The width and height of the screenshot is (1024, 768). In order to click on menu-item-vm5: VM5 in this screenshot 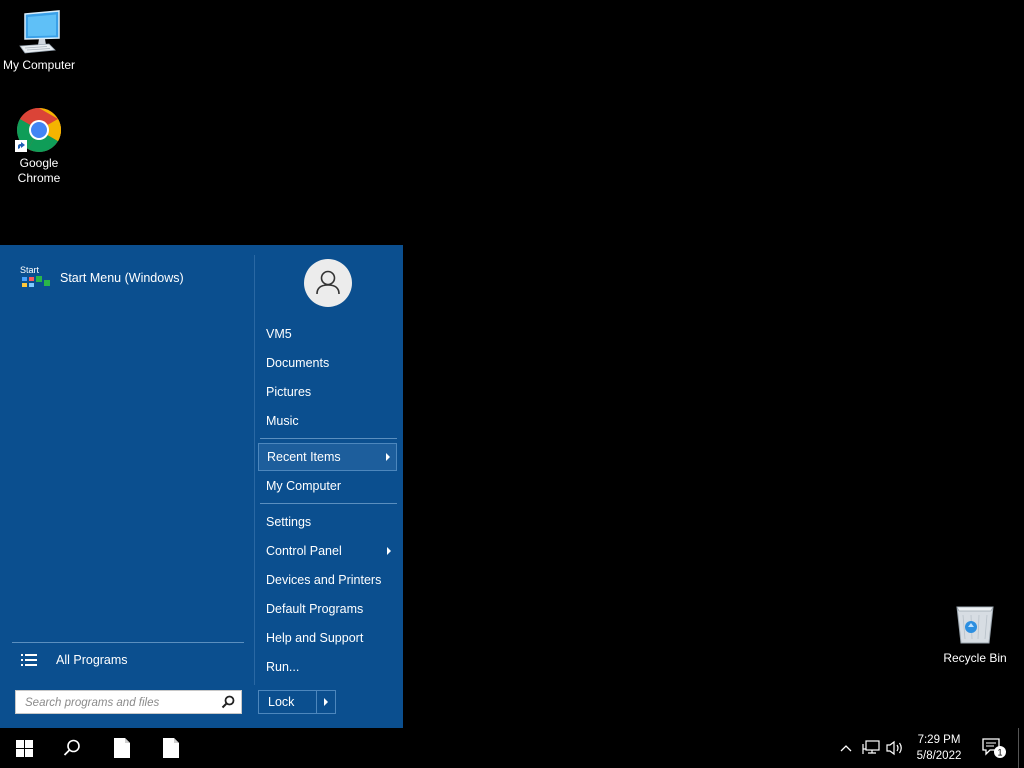, I will do `click(327, 334)`.